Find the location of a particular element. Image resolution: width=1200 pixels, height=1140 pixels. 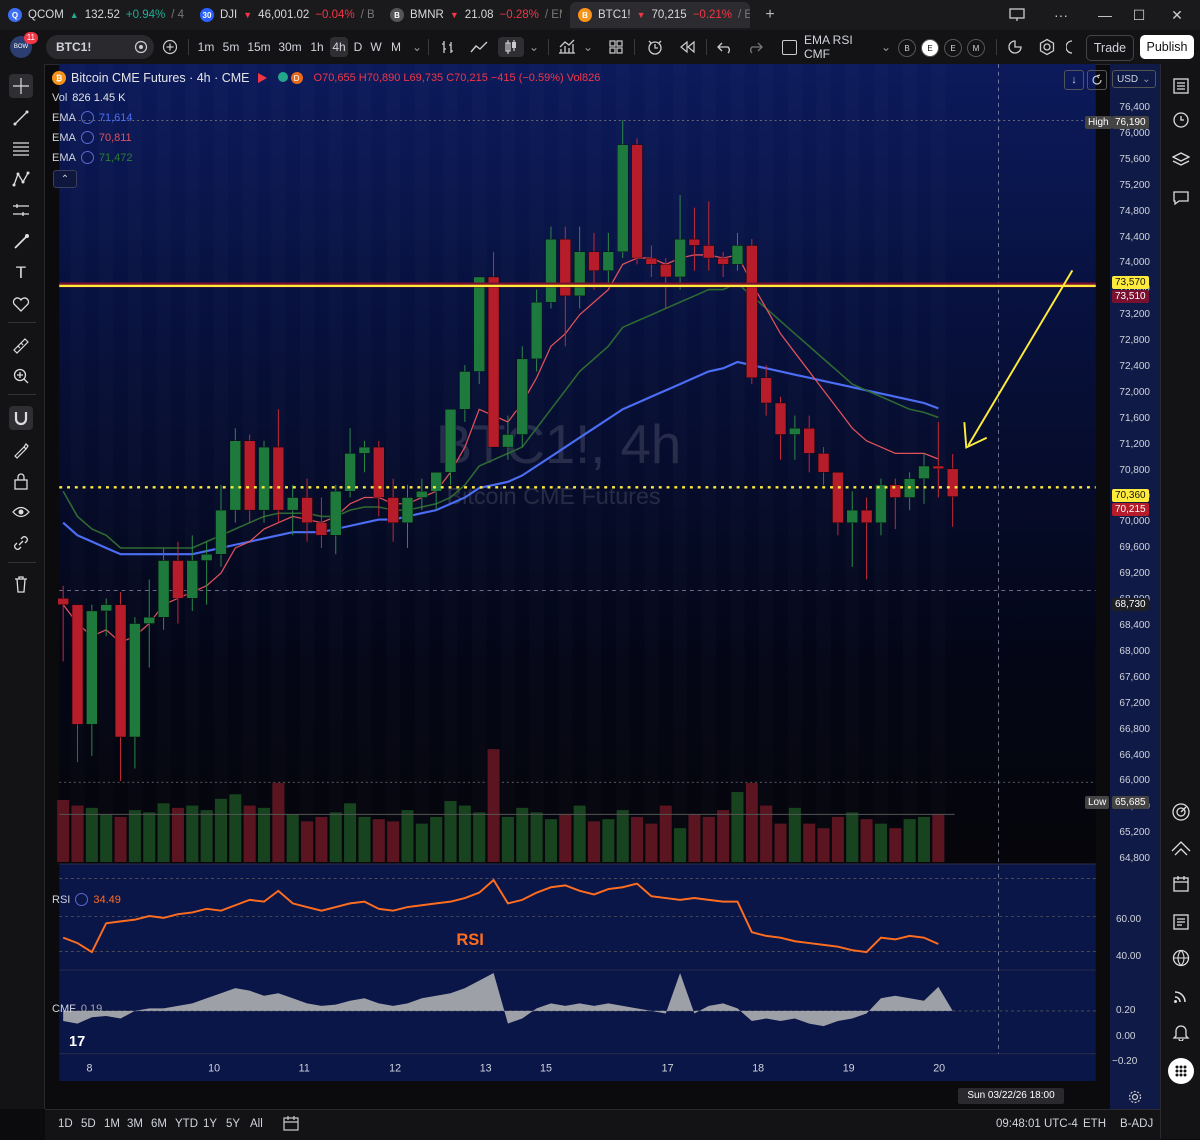

range-1y: 1Y is located at coordinates (210, 1124).